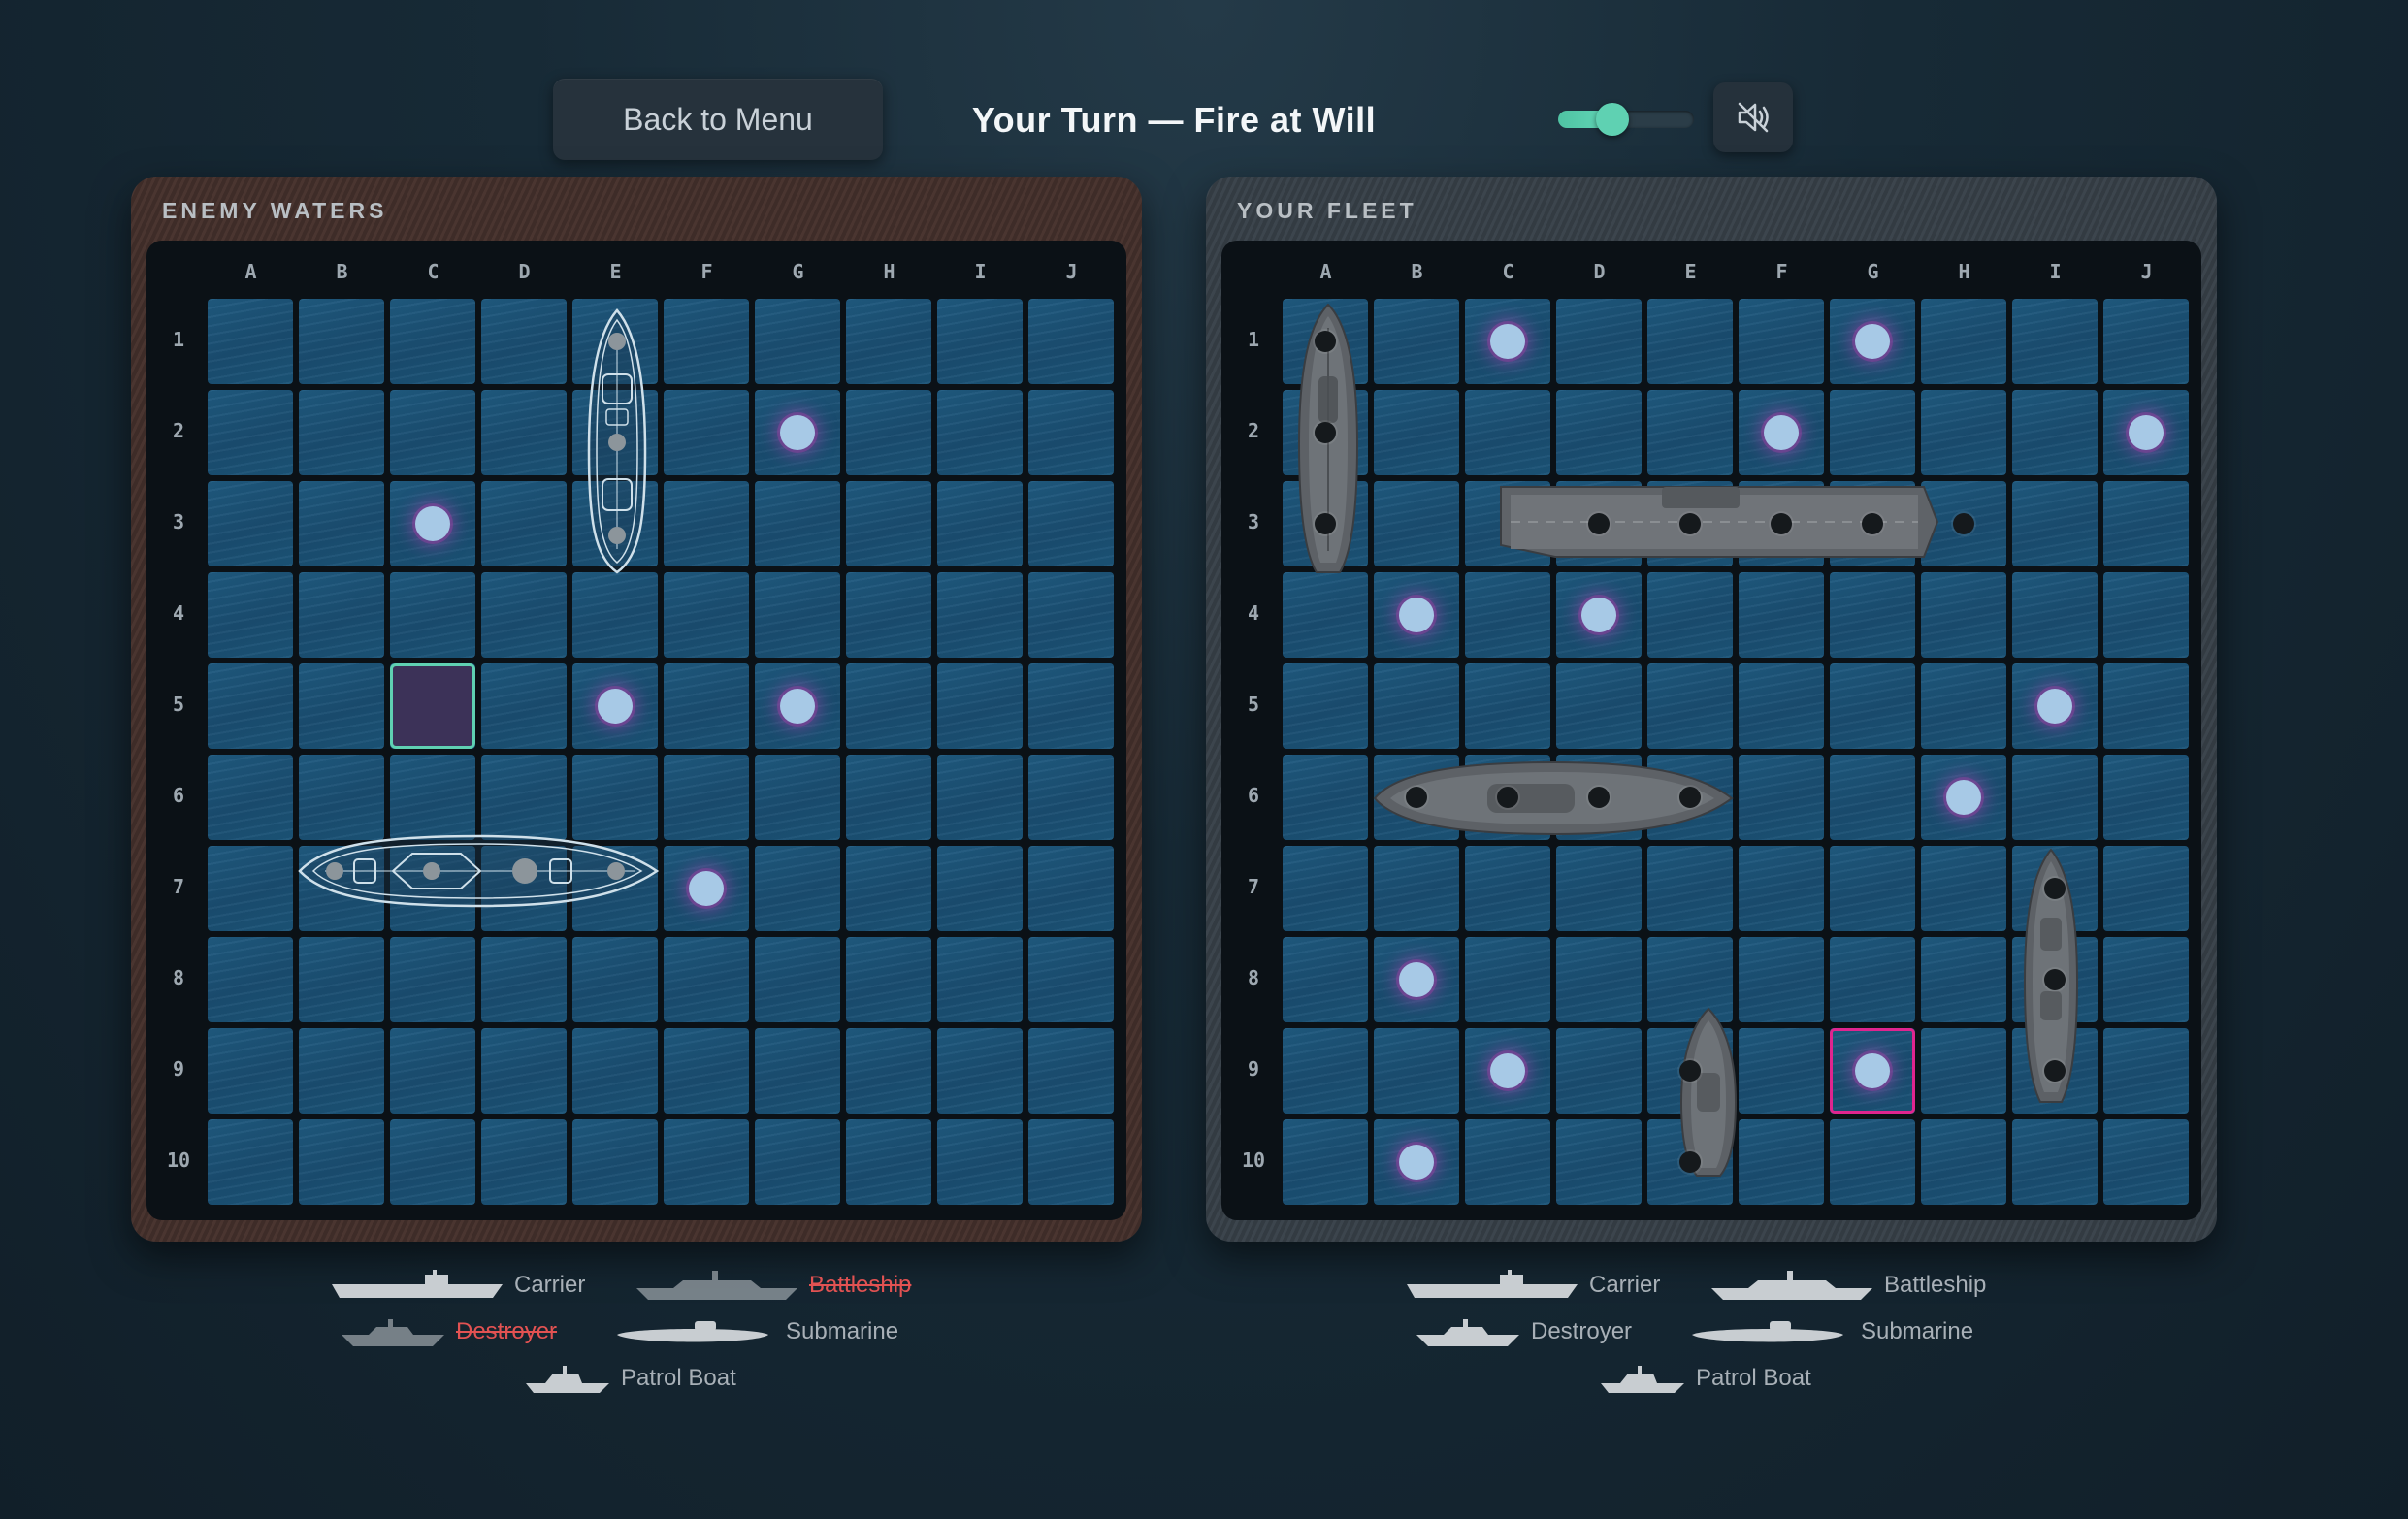 Image resolution: width=2408 pixels, height=1519 pixels. I want to click on grid-cell-j9, so click(1071, 1071).